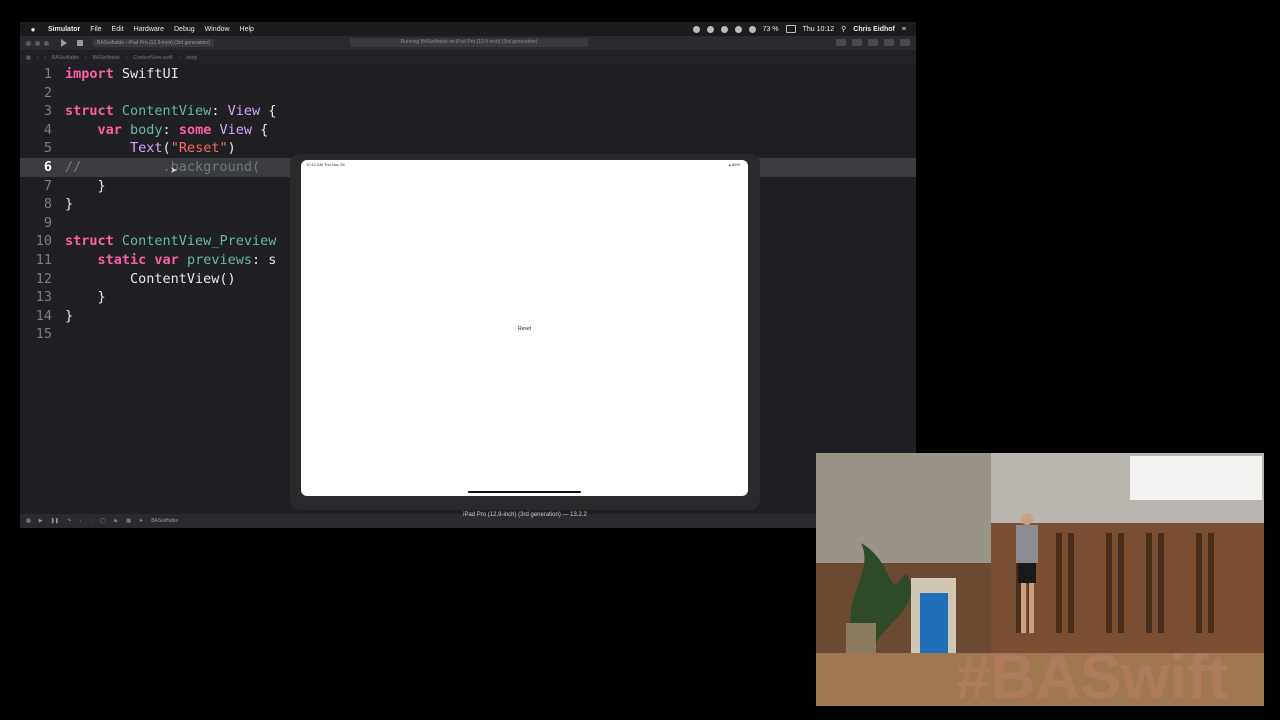  What do you see at coordinates (80, 43) in the screenshot?
I see `stop-button` at bounding box center [80, 43].